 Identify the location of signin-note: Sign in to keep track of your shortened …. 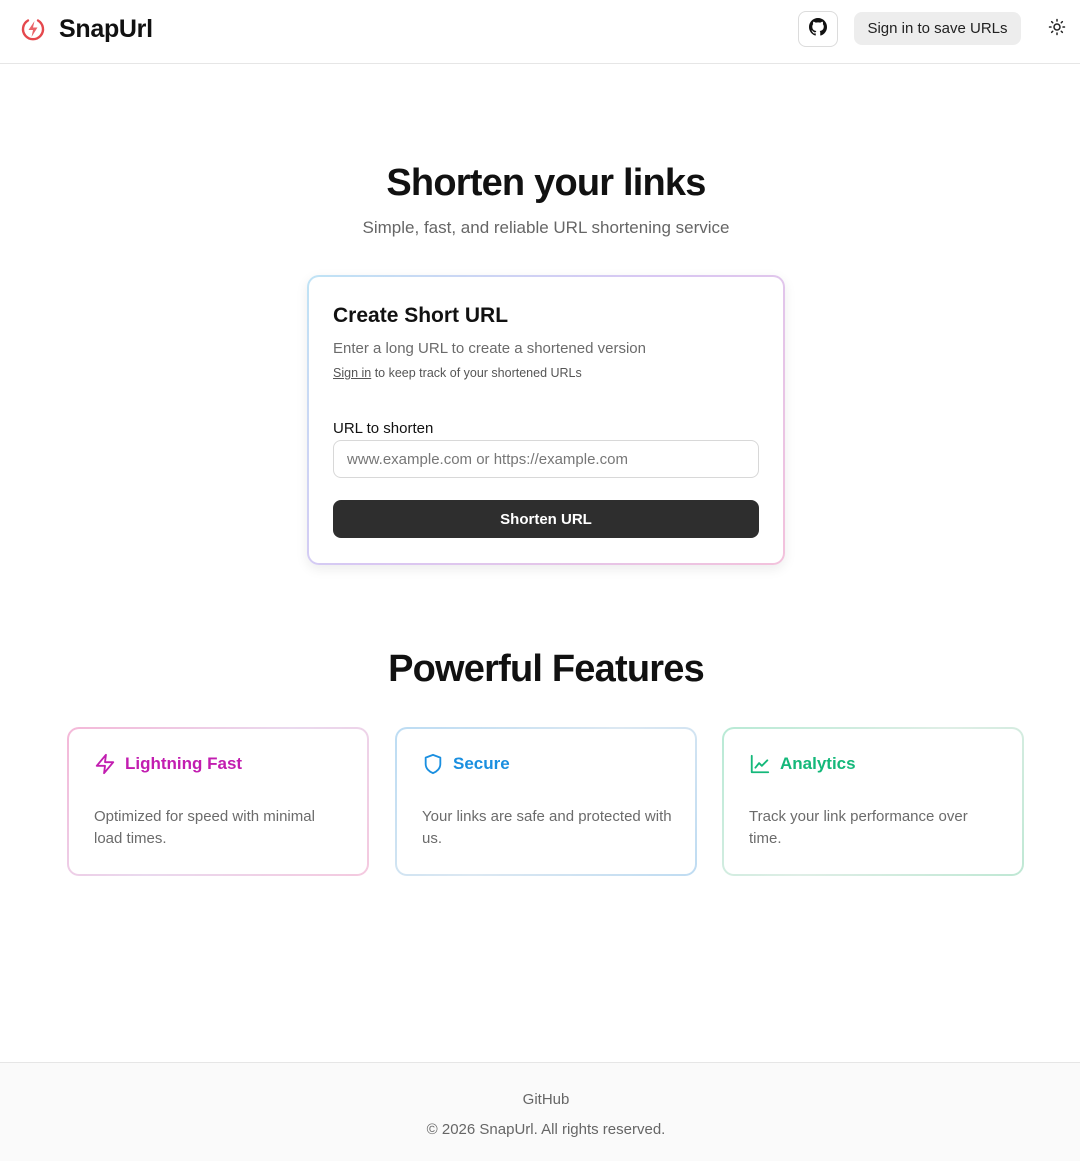
(457, 373).